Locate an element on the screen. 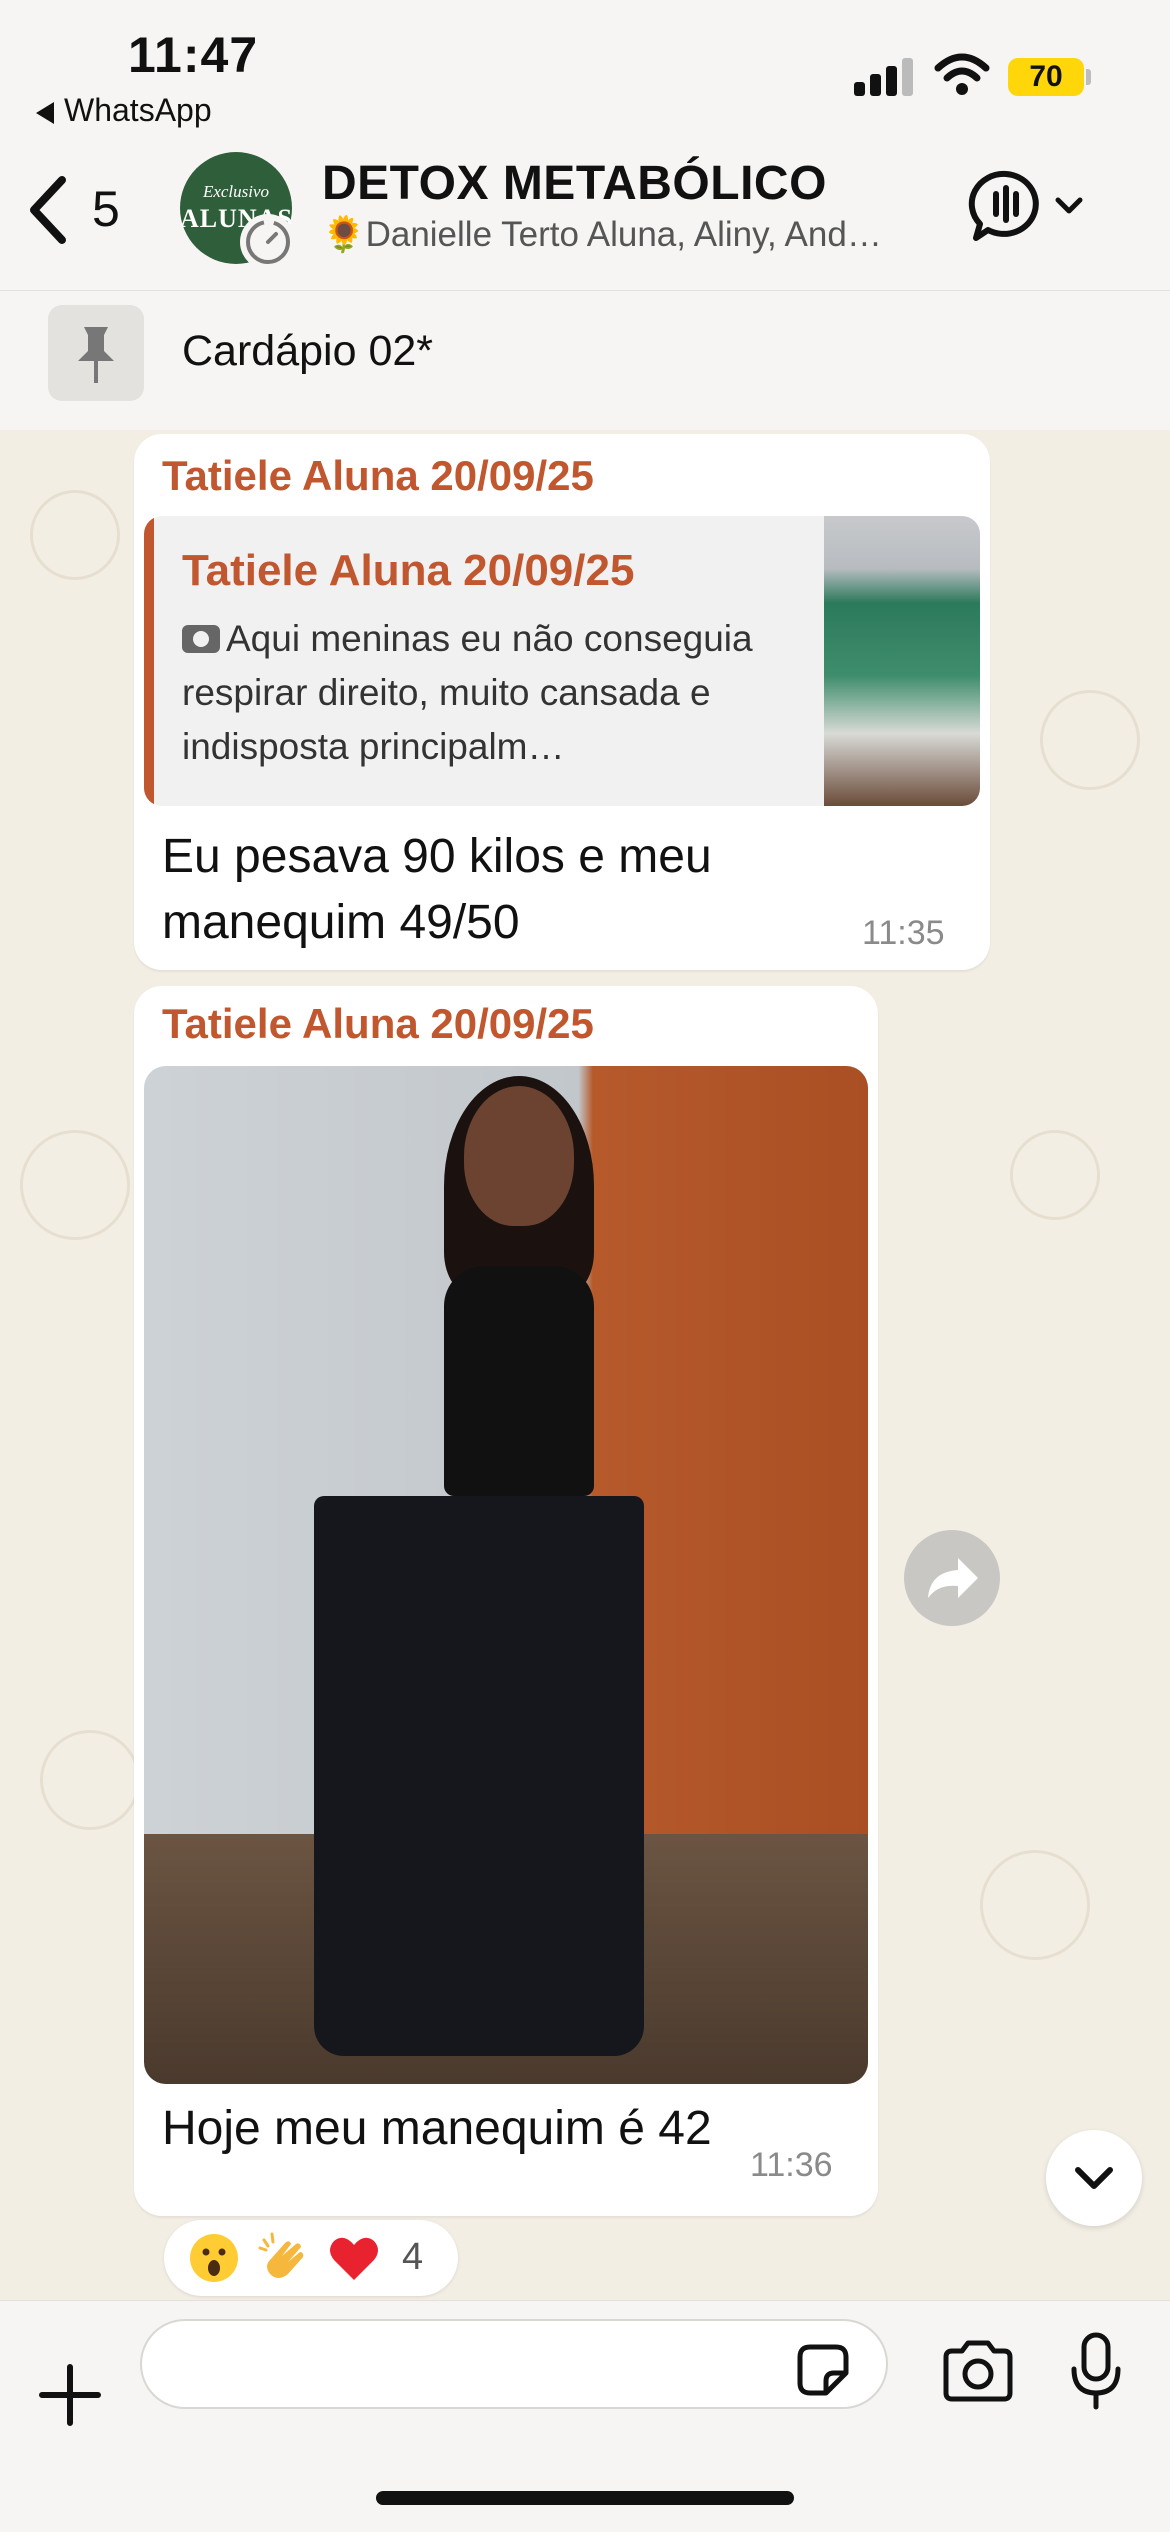 The image size is (1170, 2532). back-chevron-icon is located at coordinates (48, 210).